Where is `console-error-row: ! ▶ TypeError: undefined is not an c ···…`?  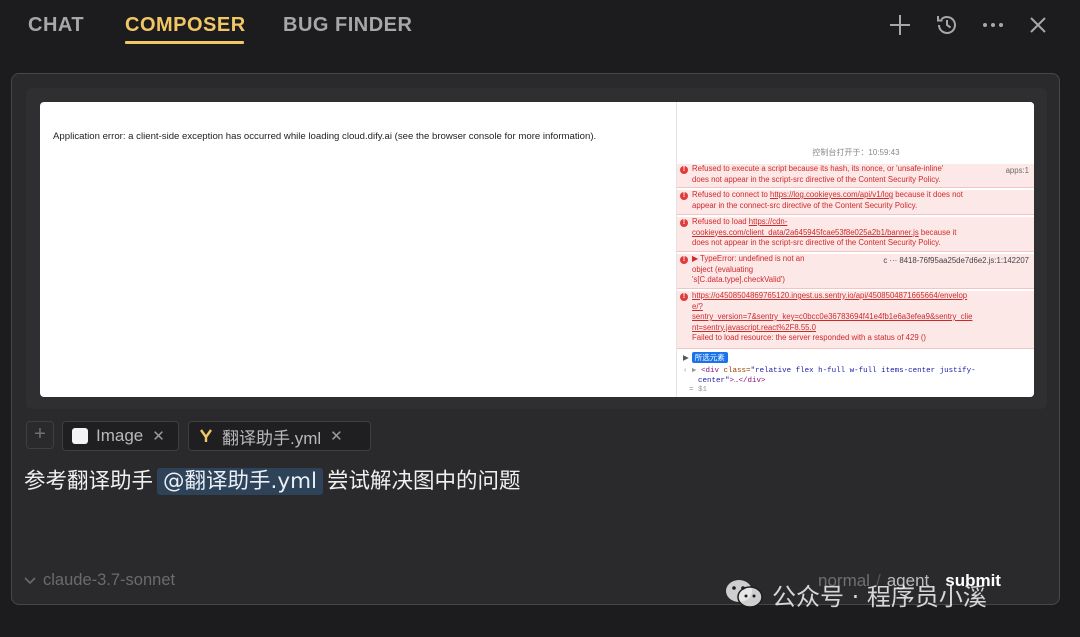
console-error-row: ! ▶ TypeError: undefined is not an c ···… is located at coordinates (855, 271).